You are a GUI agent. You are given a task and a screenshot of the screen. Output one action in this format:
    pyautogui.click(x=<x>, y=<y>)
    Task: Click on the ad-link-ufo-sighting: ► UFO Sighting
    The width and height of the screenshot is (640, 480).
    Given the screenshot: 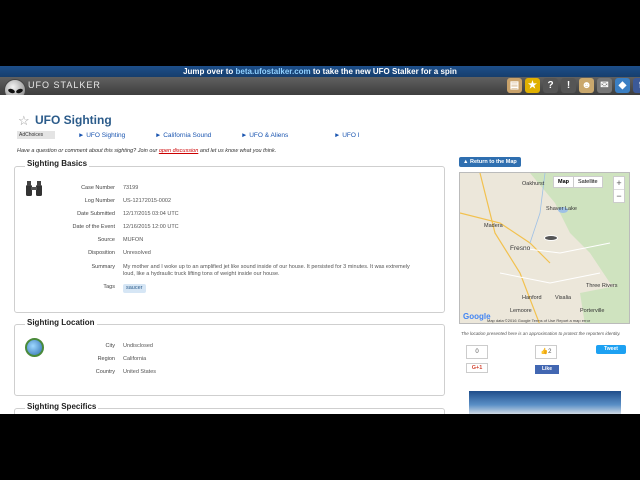 What is the action you would take?
    pyautogui.click(x=101, y=135)
    